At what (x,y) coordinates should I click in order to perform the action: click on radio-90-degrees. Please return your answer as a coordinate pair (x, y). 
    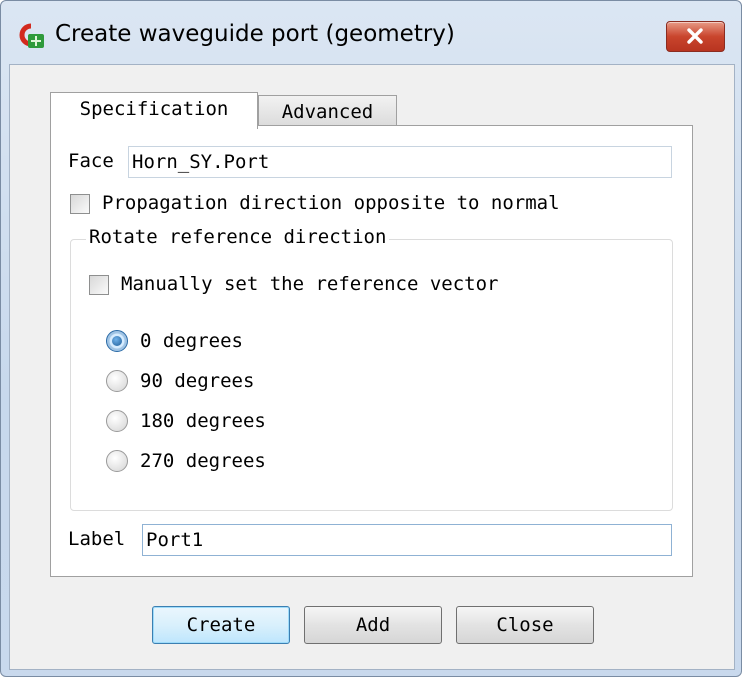
    Looking at the image, I should click on (117, 381).